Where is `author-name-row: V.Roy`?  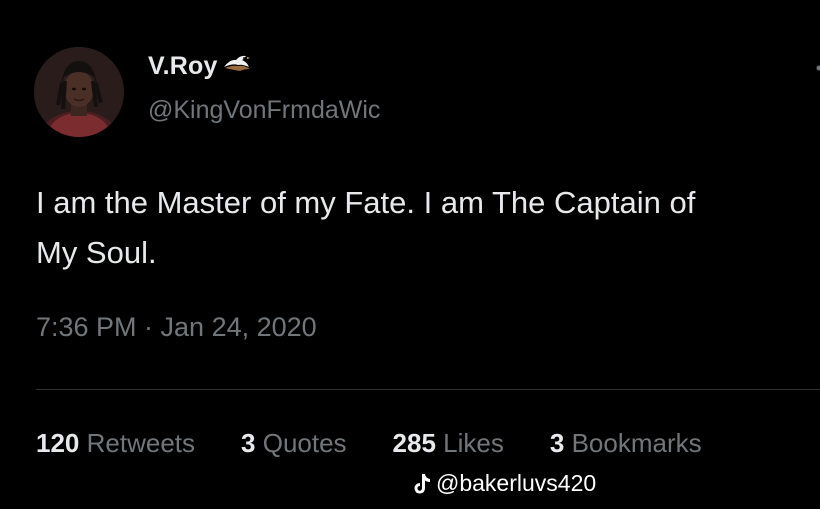
author-name-row: V.Roy is located at coordinates (200, 66).